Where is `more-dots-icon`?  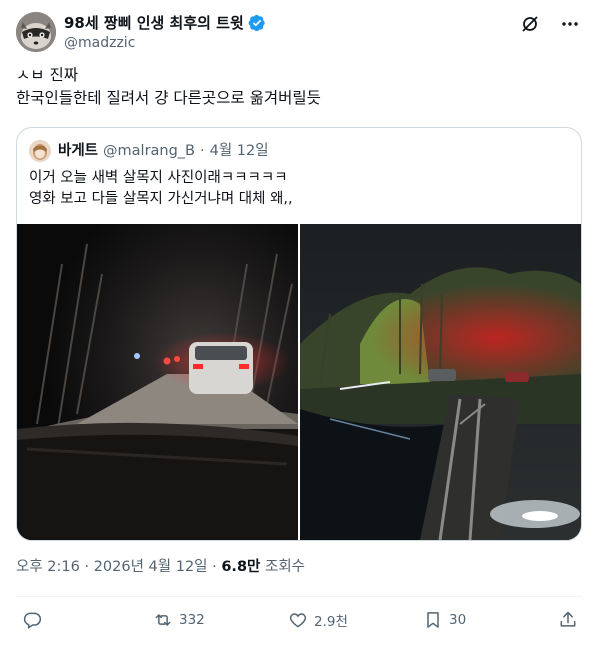
more-dots-icon is located at coordinates (570, 24).